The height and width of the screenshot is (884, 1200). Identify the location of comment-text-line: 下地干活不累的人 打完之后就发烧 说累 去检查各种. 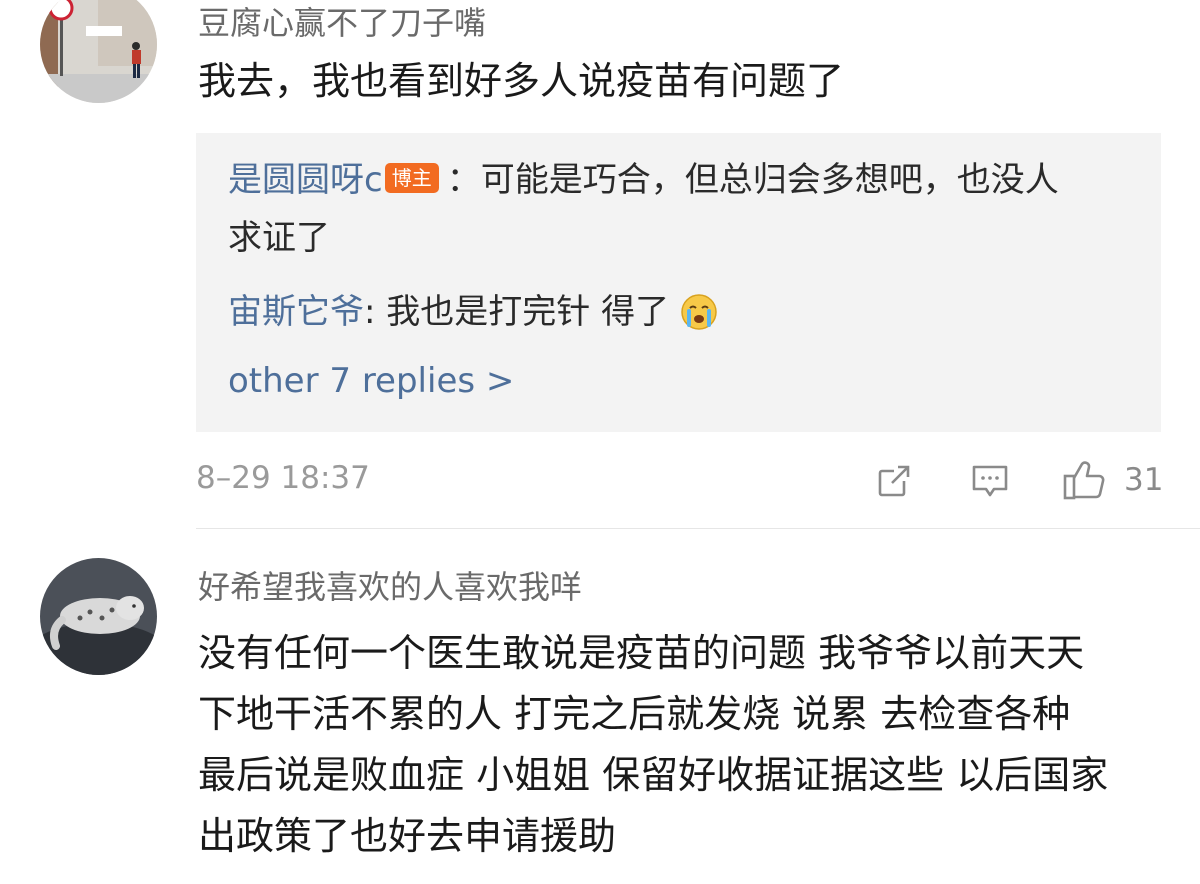
(634, 714).